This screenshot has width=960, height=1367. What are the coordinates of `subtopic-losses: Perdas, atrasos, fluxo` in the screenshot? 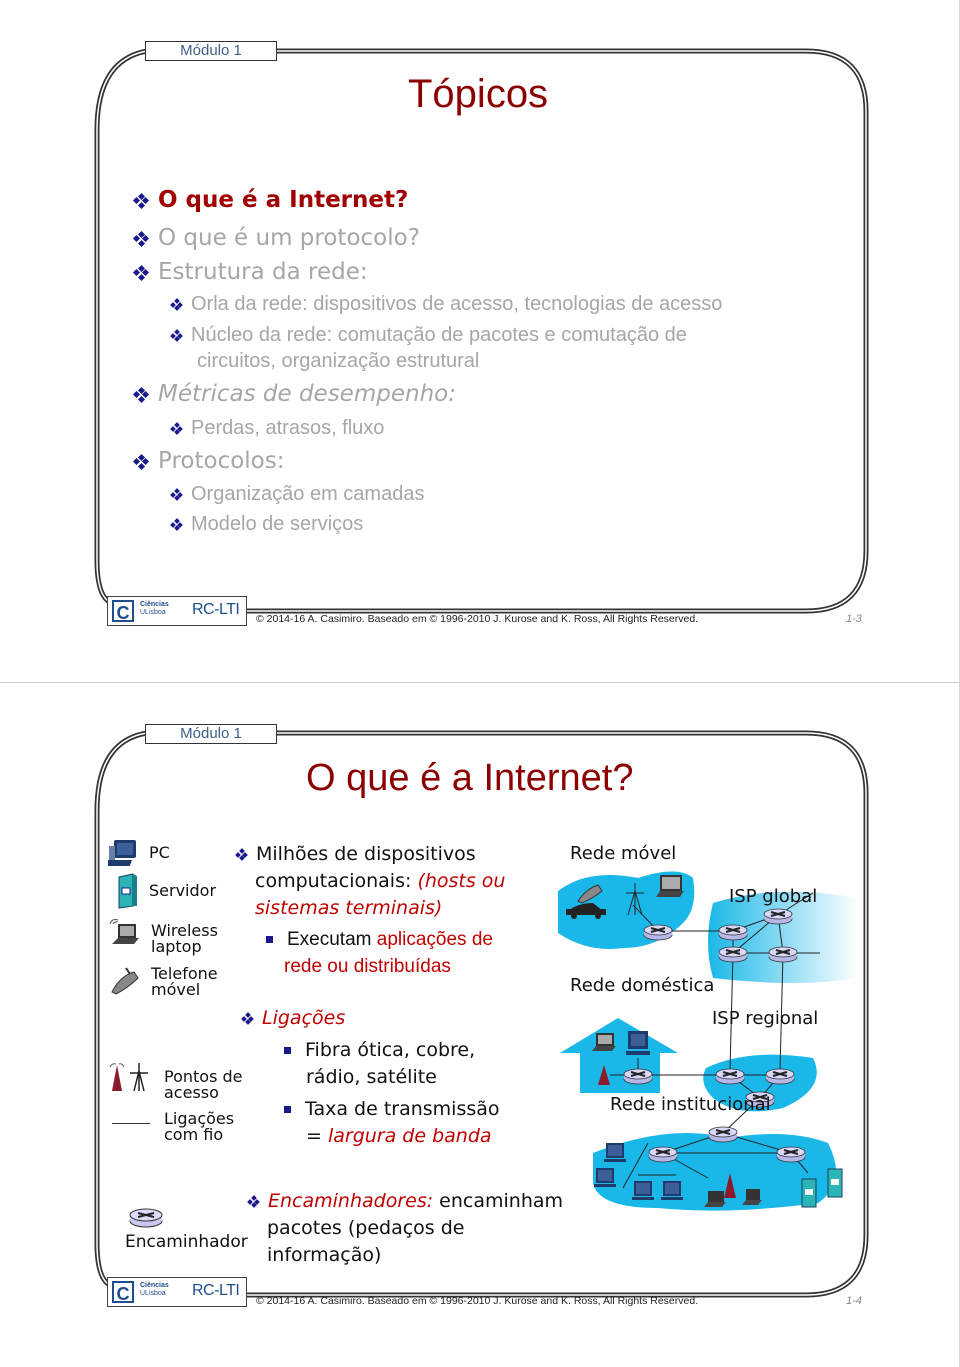 It's located at (277, 428).